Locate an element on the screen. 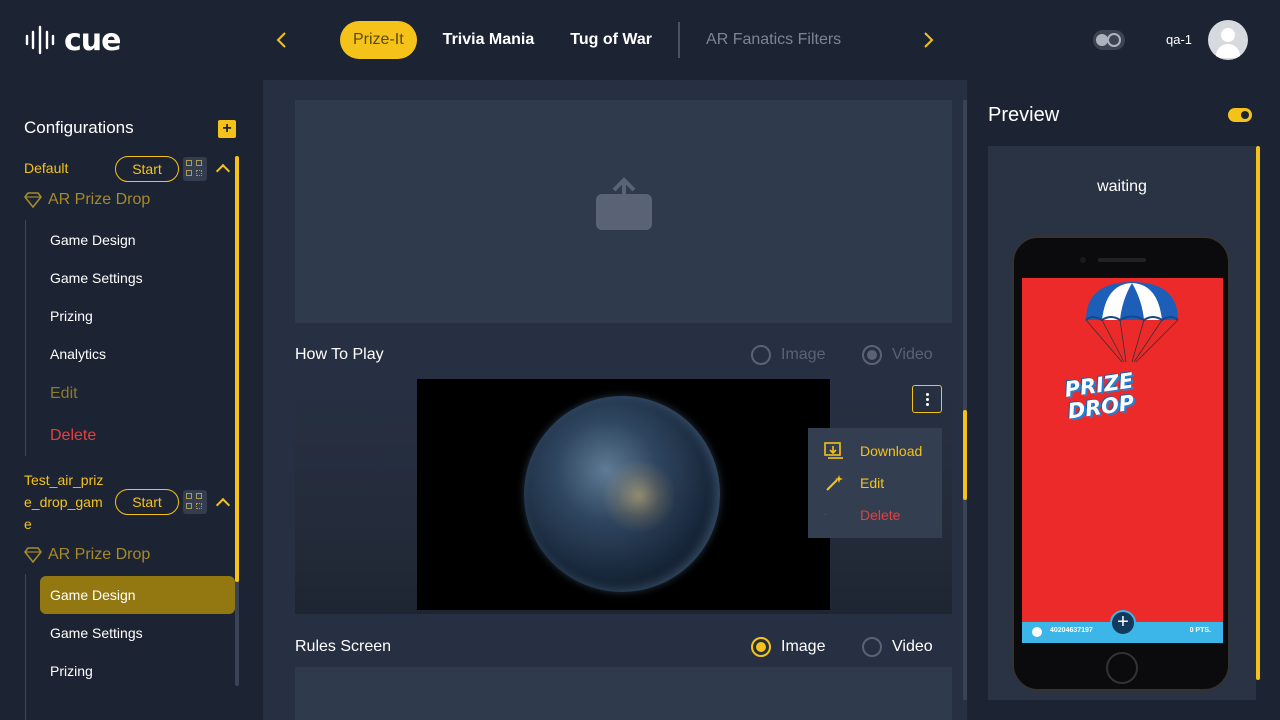  avatar-head is located at coordinates (1228, 35).